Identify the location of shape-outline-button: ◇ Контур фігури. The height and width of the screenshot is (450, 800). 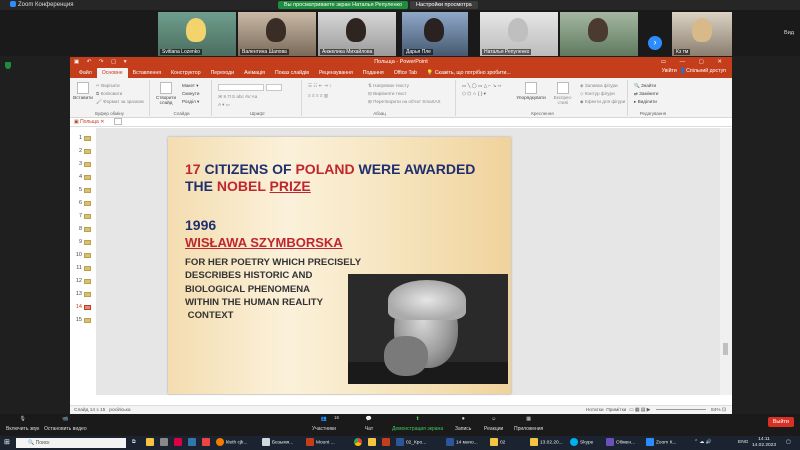
(597, 94).